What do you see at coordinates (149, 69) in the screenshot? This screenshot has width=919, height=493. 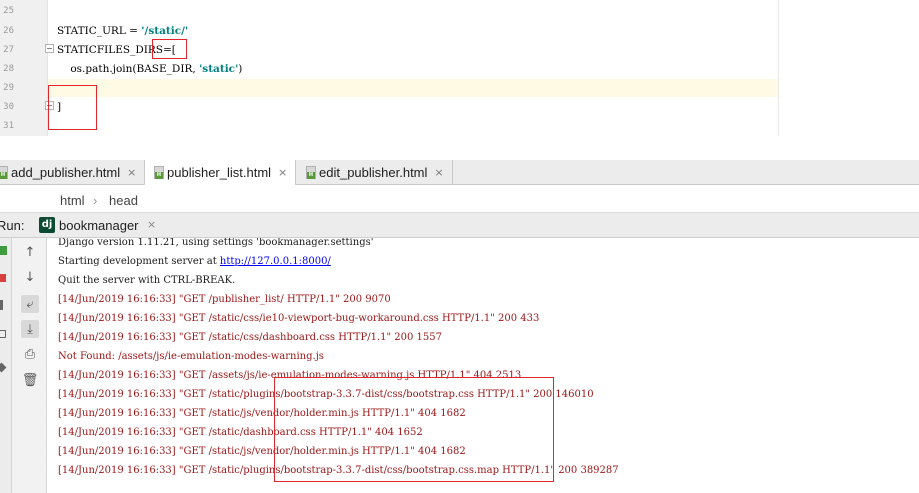 I see `code-line-os-path-join: os.path.join(BASE_DIR, 'static')` at bounding box center [149, 69].